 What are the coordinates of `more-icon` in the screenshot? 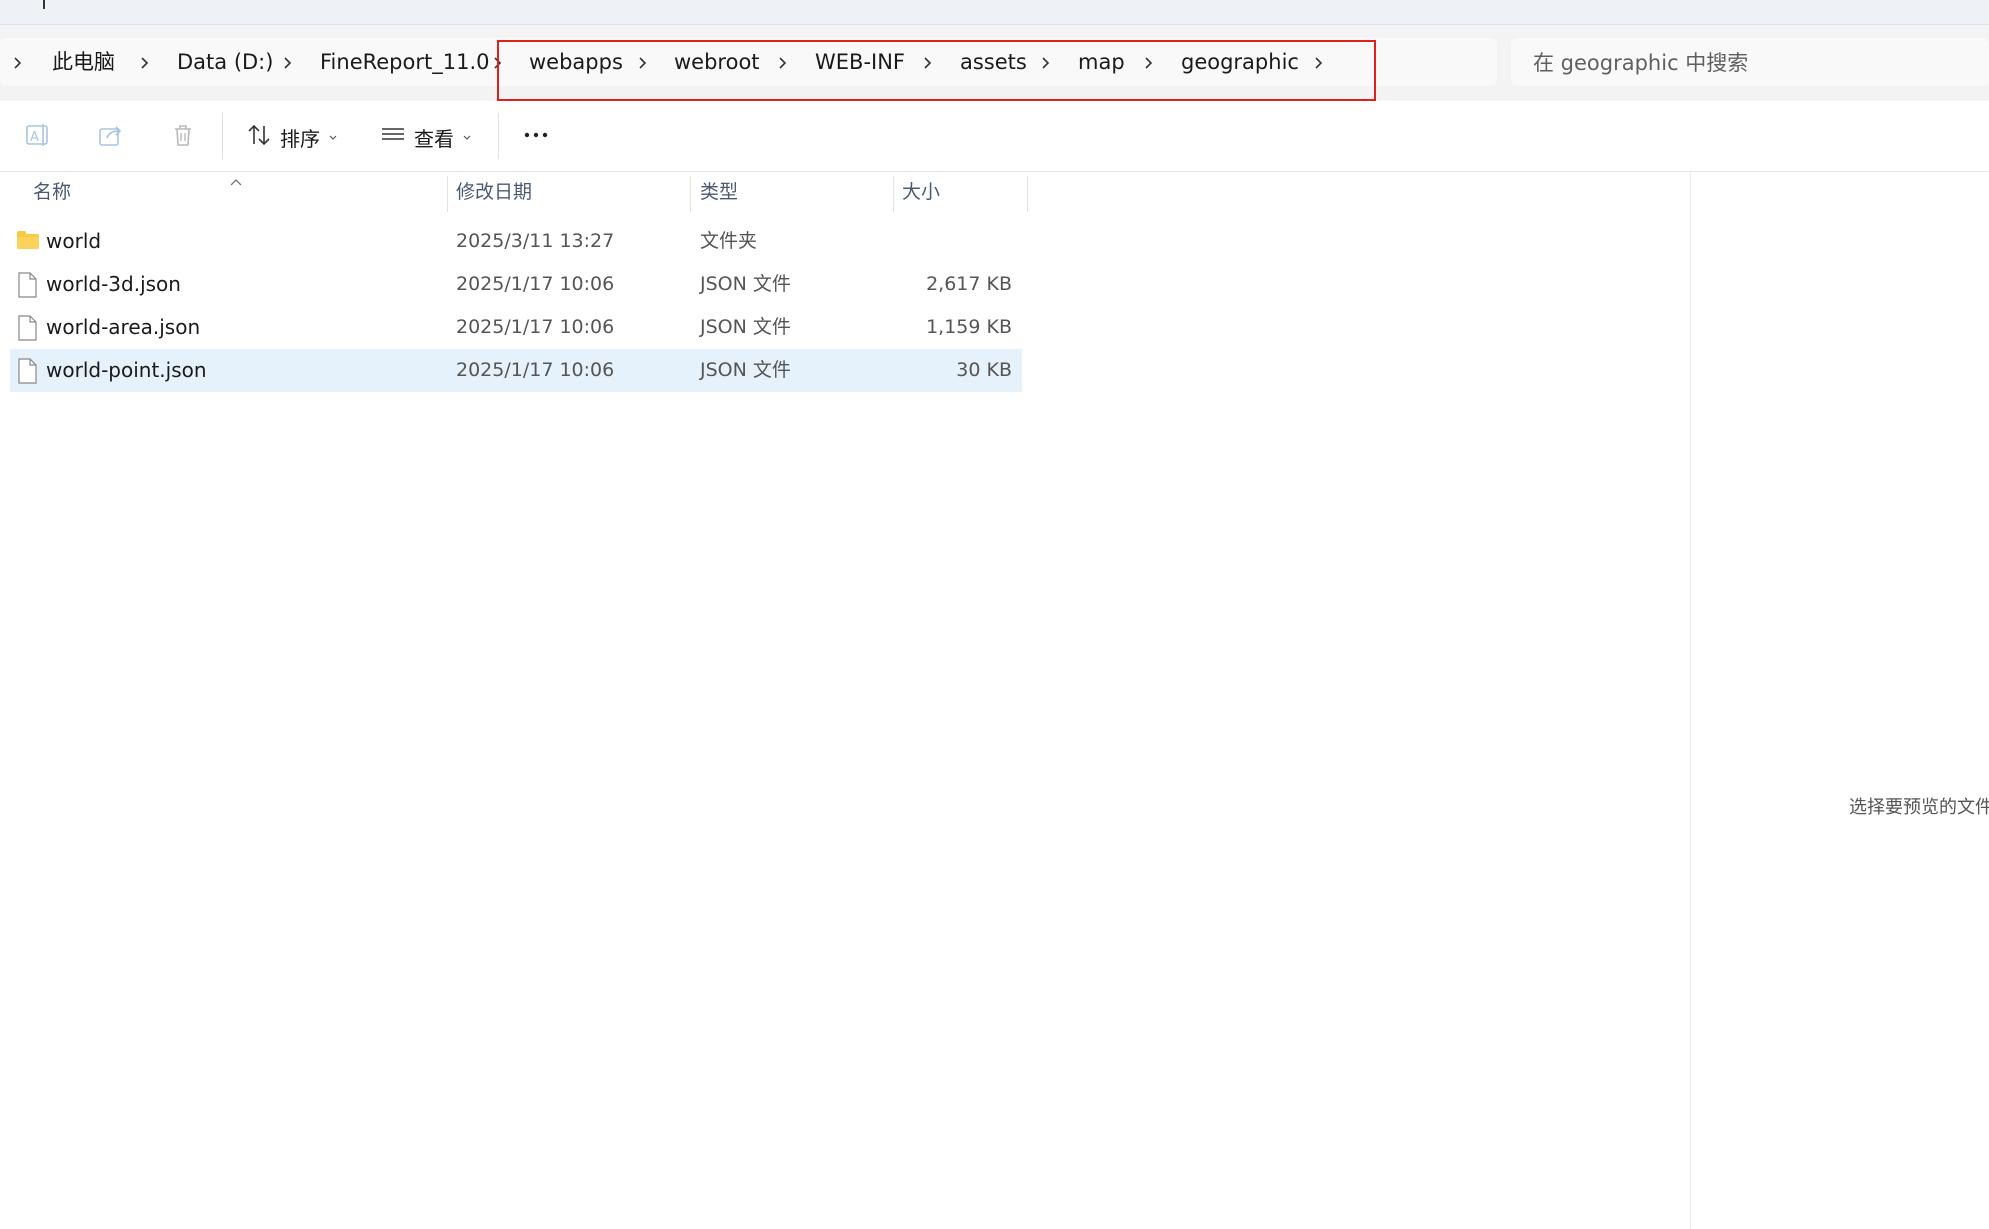 It's located at (536, 137).